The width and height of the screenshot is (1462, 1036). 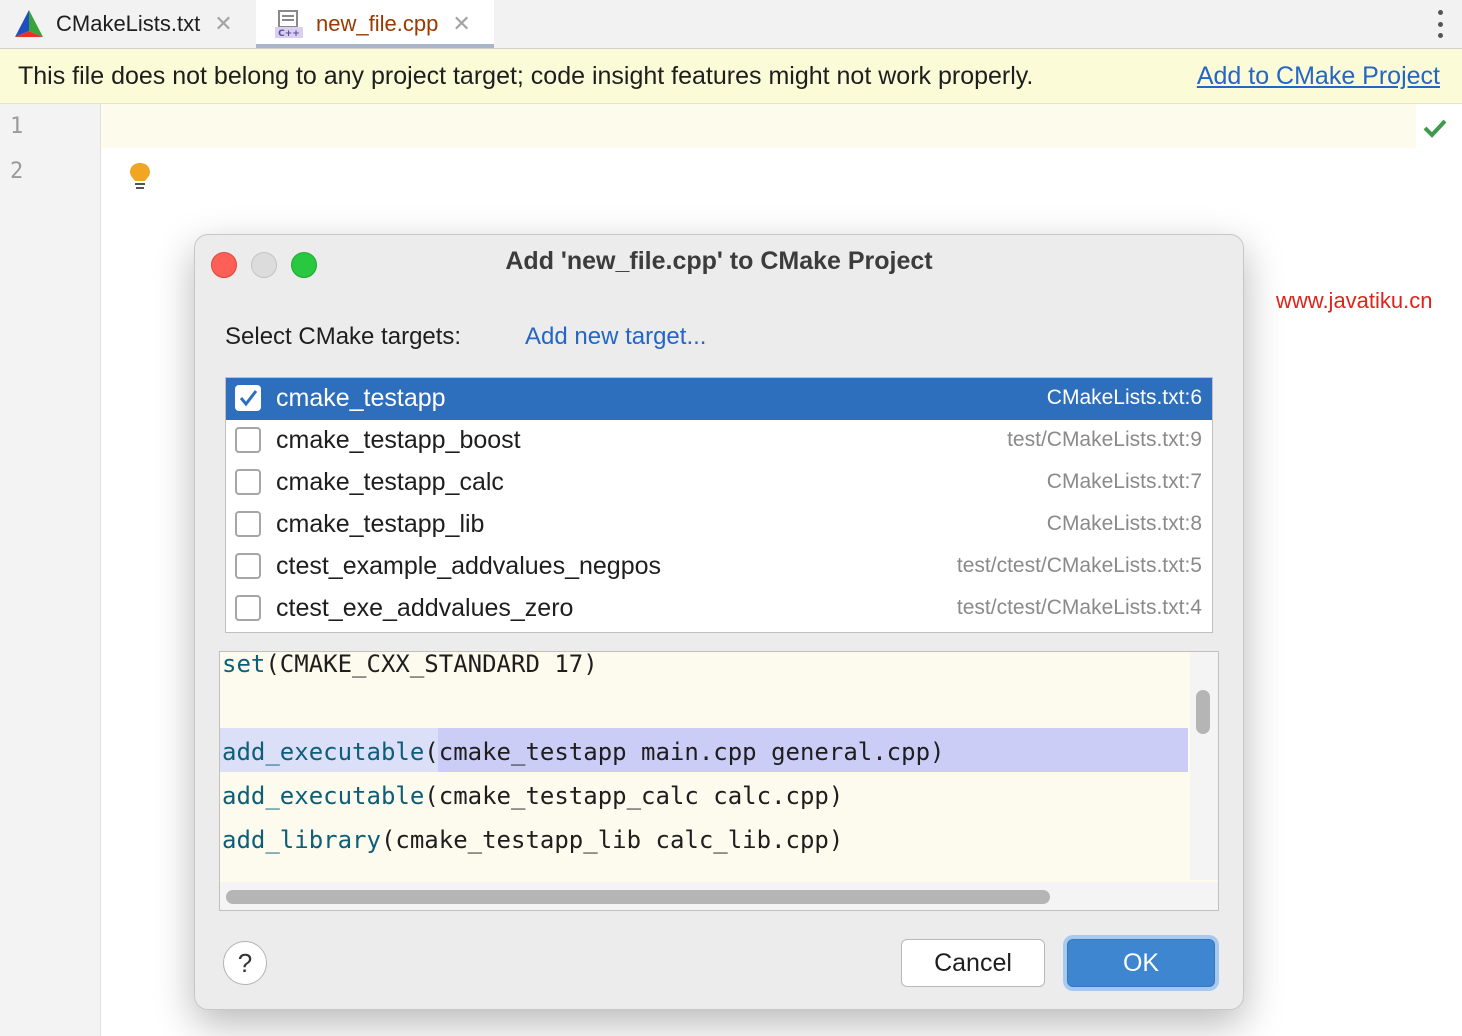 I want to click on line-number: 2, so click(x=17, y=171).